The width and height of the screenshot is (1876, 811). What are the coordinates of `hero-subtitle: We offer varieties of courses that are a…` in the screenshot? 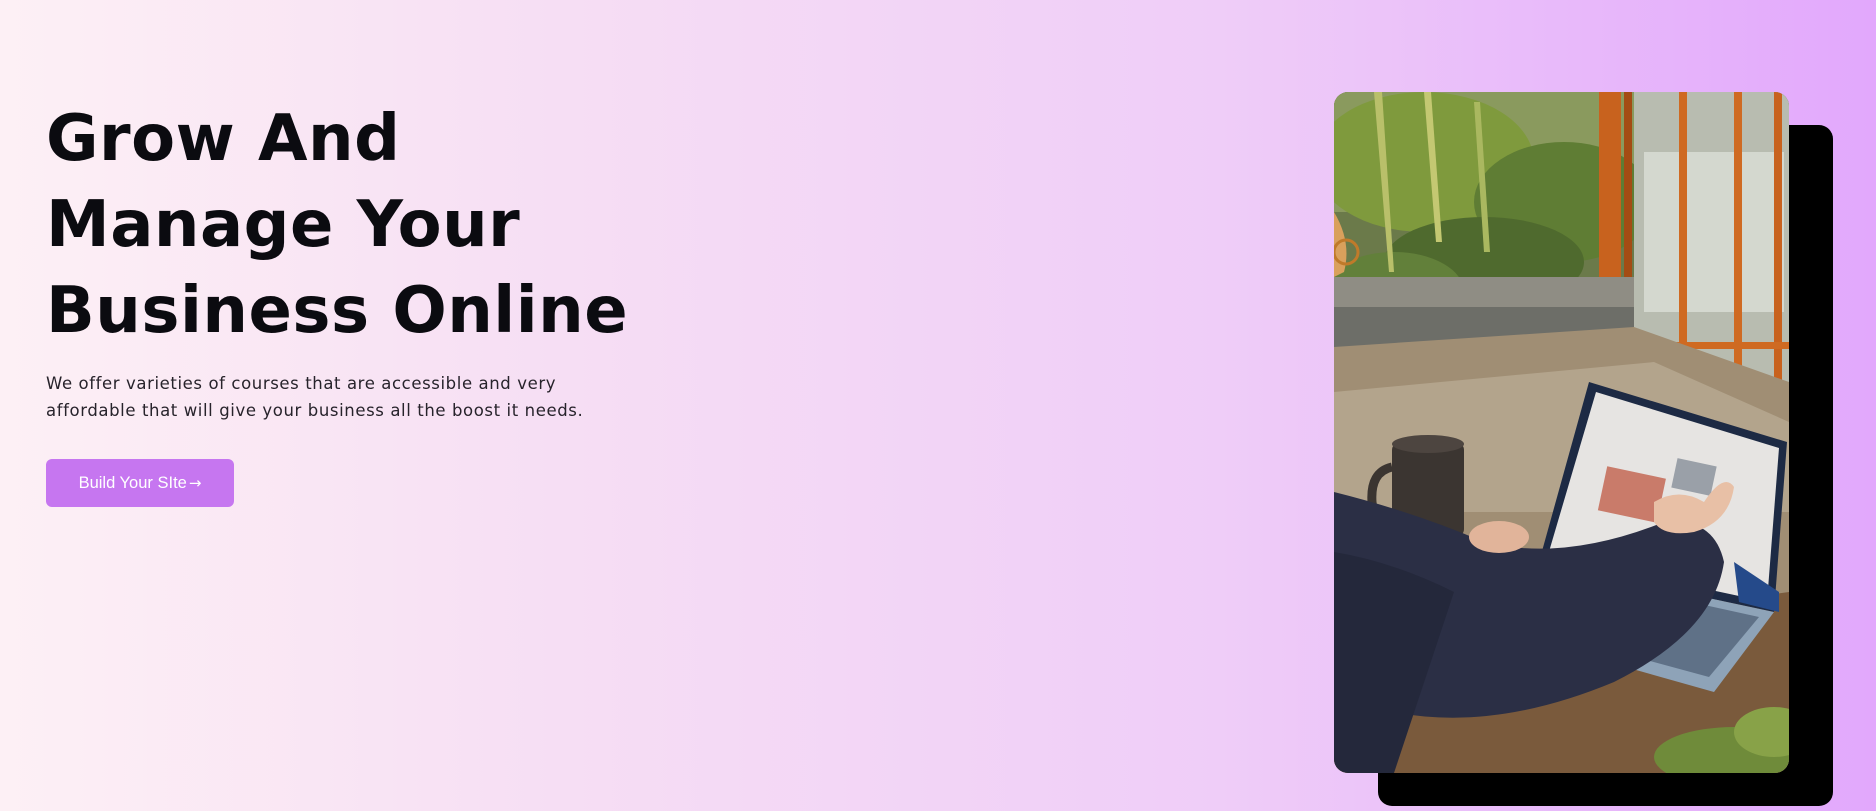 It's located at (315, 397).